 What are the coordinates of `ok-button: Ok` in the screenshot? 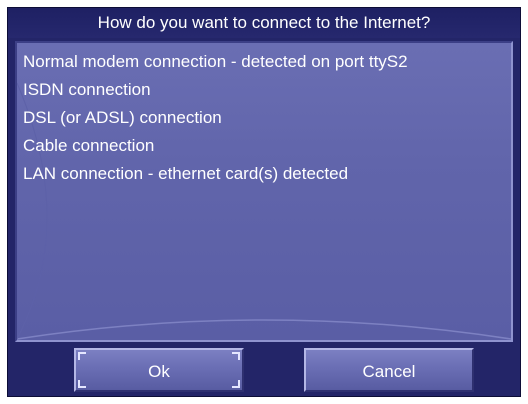 It's located at (159, 370).